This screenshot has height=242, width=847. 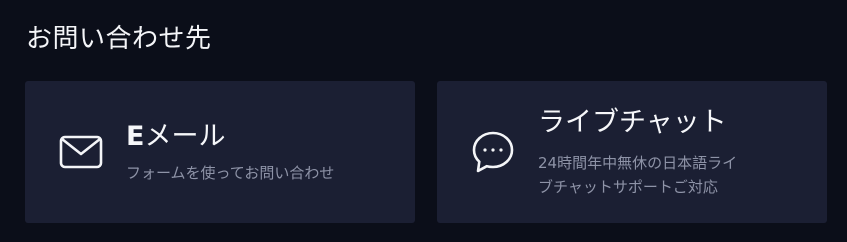 What do you see at coordinates (638, 163) in the screenshot?
I see `chat-description-line-1: 24時間年中無休の日本語ライ` at bounding box center [638, 163].